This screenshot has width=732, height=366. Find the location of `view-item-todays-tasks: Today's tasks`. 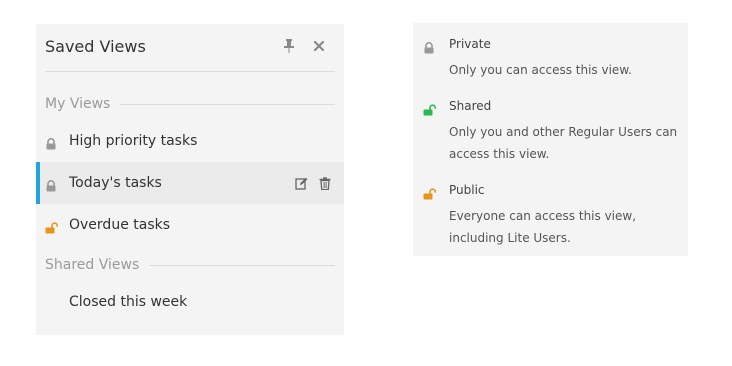

view-item-todays-tasks: Today's tasks is located at coordinates (190, 183).